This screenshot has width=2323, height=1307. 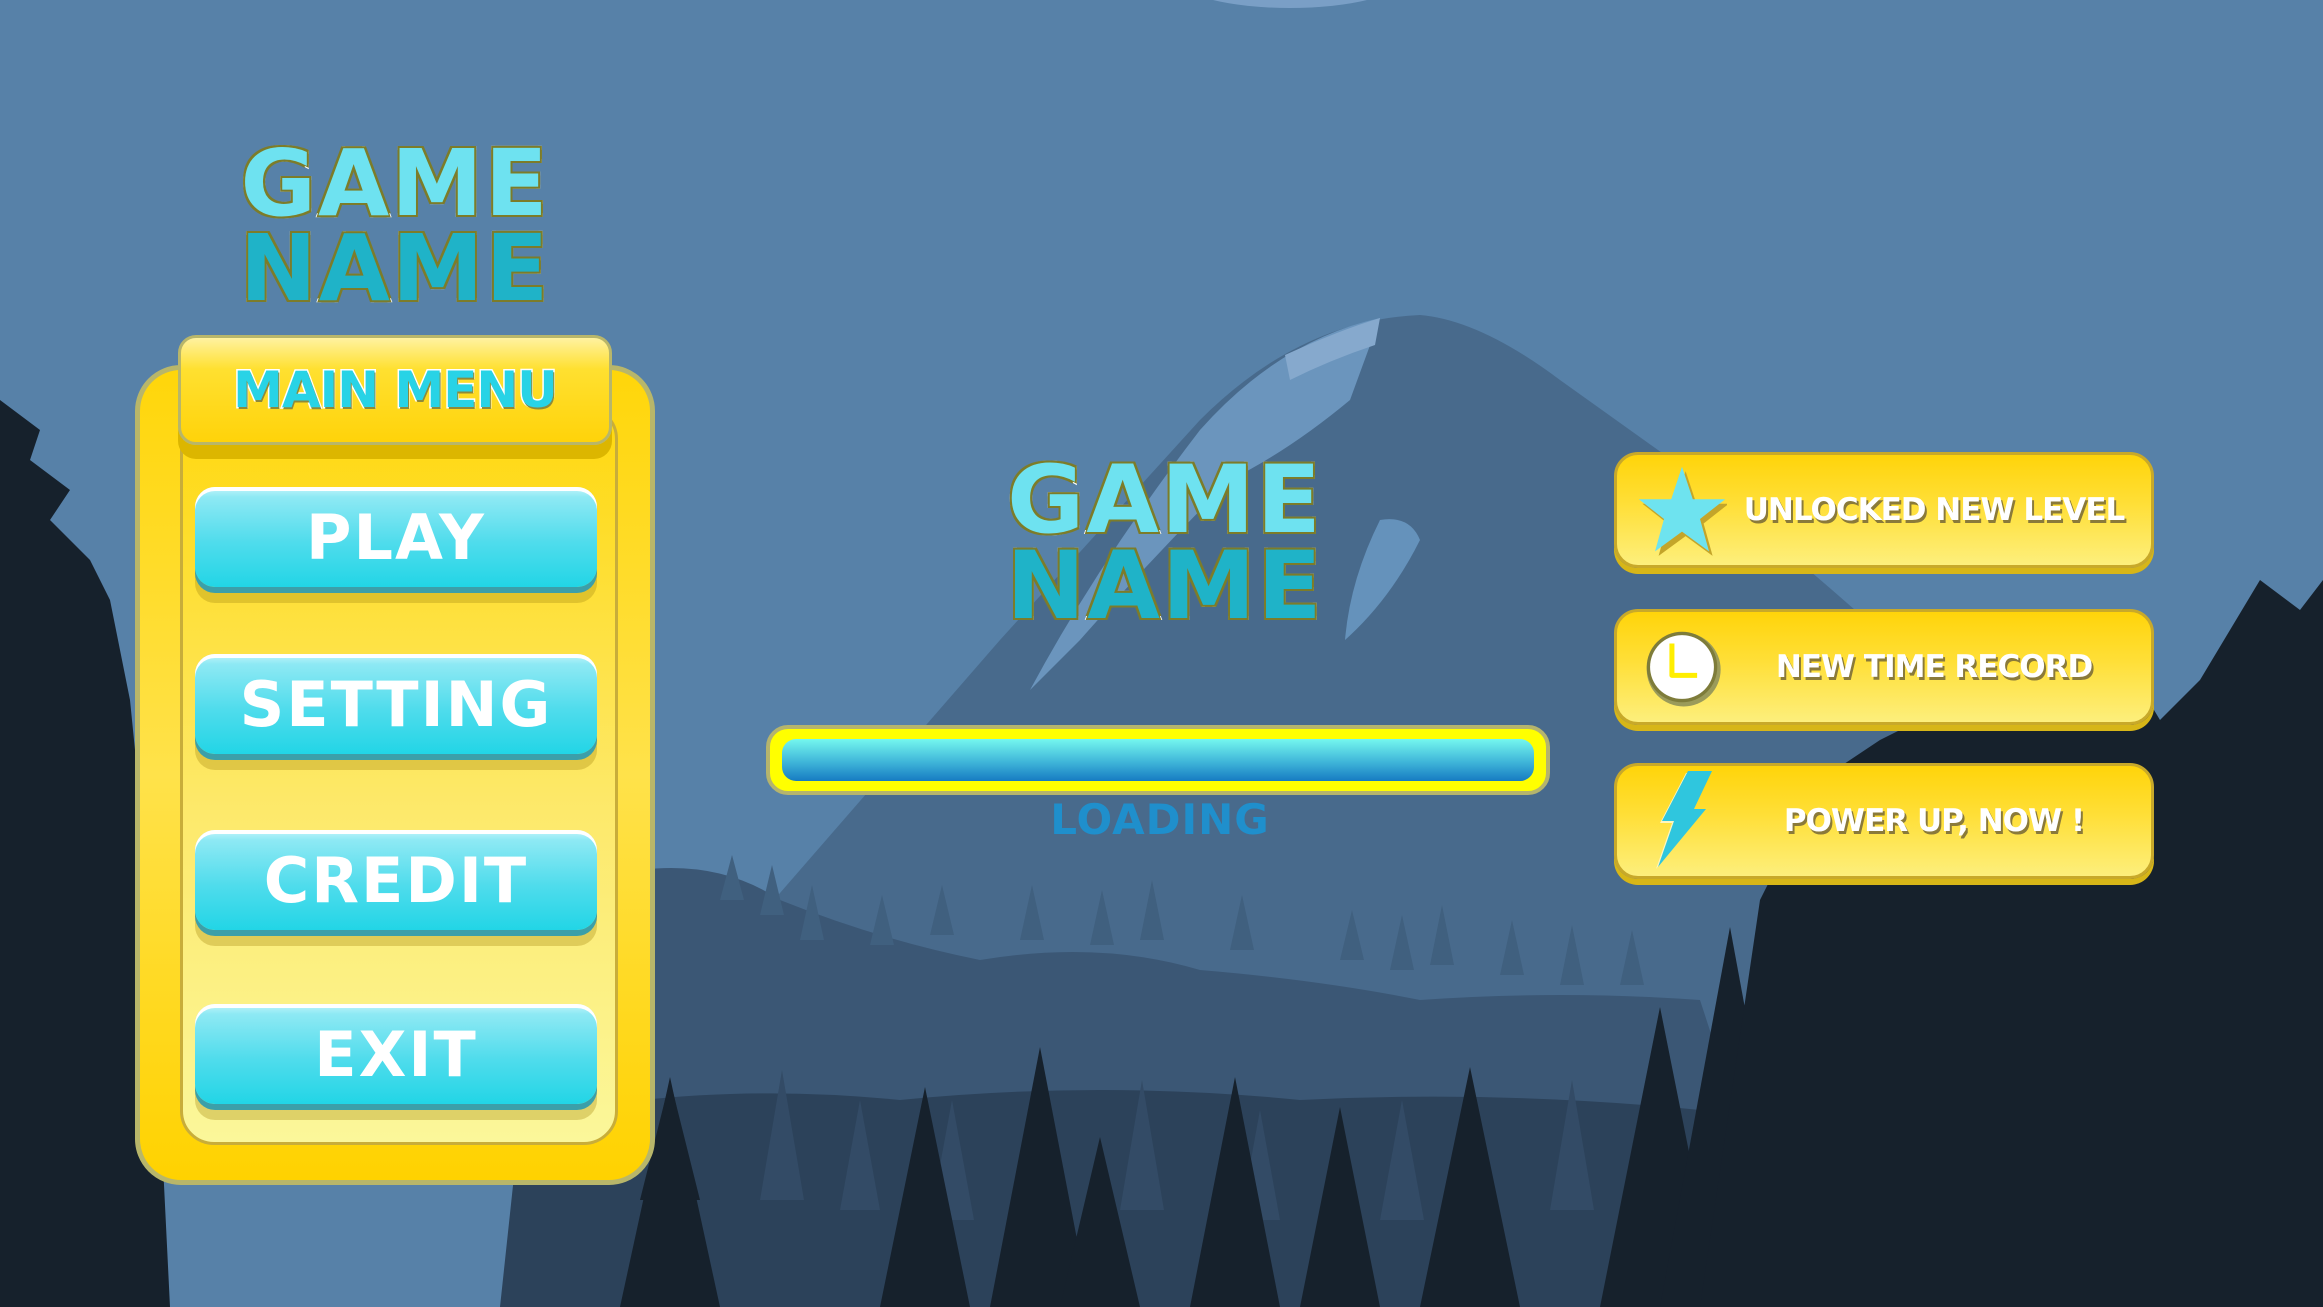 What do you see at coordinates (1160, 819) in the screenshot?
I see `loading-label: LOADING` at bounding box center [1160, 819].